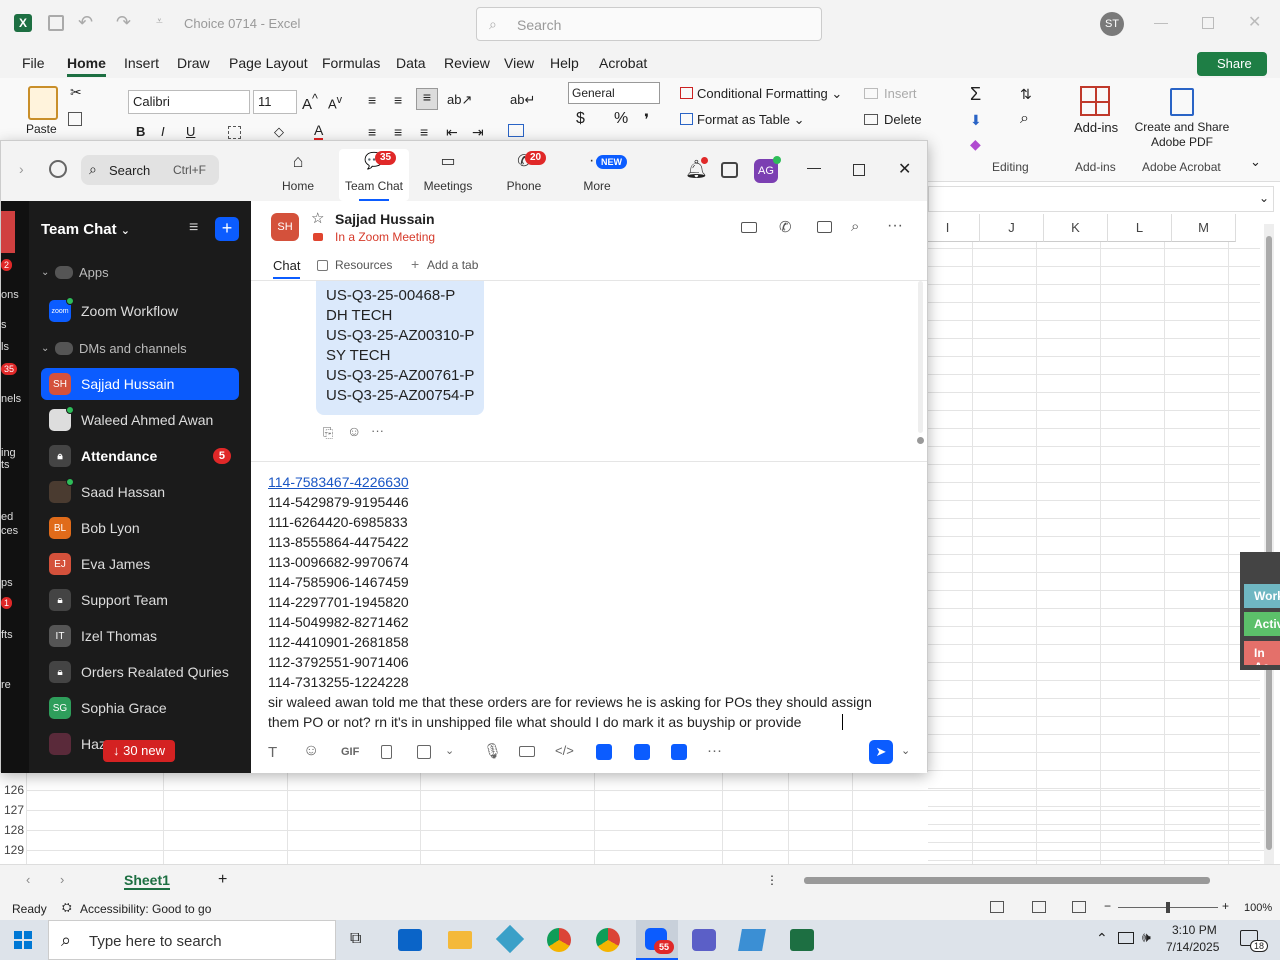 This screenshot has height=960, width=1280. What do you see at coordinates (62, 879) in the screenshot?
I see `sheet-next-icon: ›` at bounding box center [62, 879].